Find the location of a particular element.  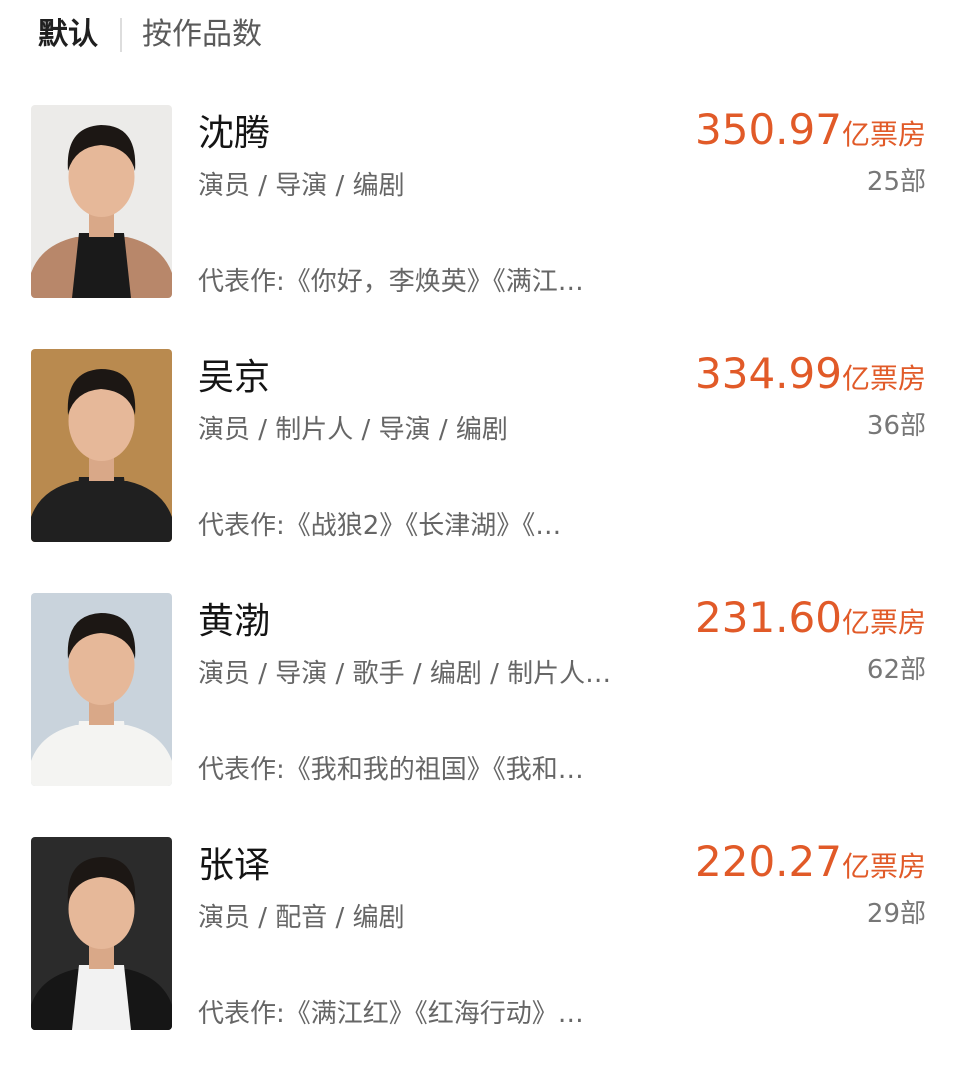

sort-tab-by-works: 按作品数 is located at coordinates (202, 35).